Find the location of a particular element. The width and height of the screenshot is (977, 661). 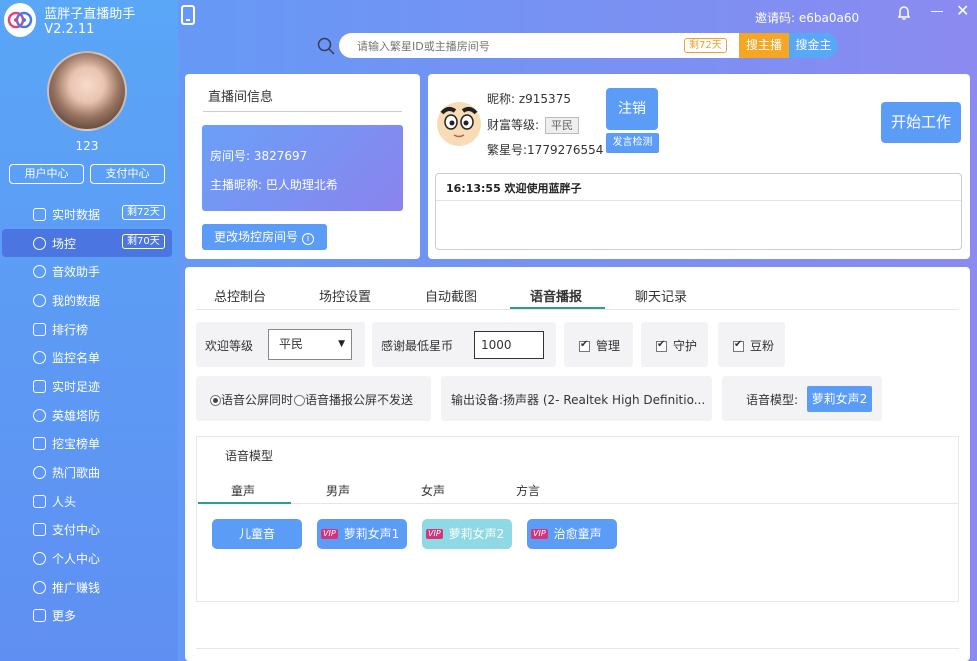

tab-console: 总控制台 is located at coordinates (240, 295).